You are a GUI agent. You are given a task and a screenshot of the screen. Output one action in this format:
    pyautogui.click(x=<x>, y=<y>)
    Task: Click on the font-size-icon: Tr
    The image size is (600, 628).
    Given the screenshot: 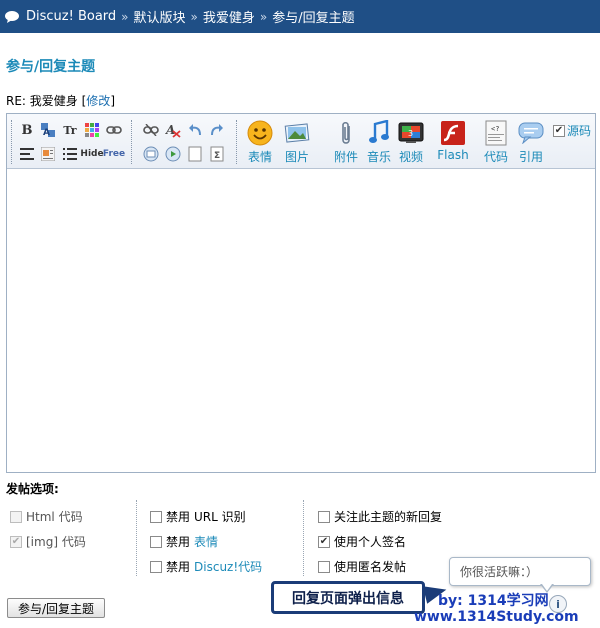 What is the action you would take?
    pyautogui.click(x=70, y=130)
    